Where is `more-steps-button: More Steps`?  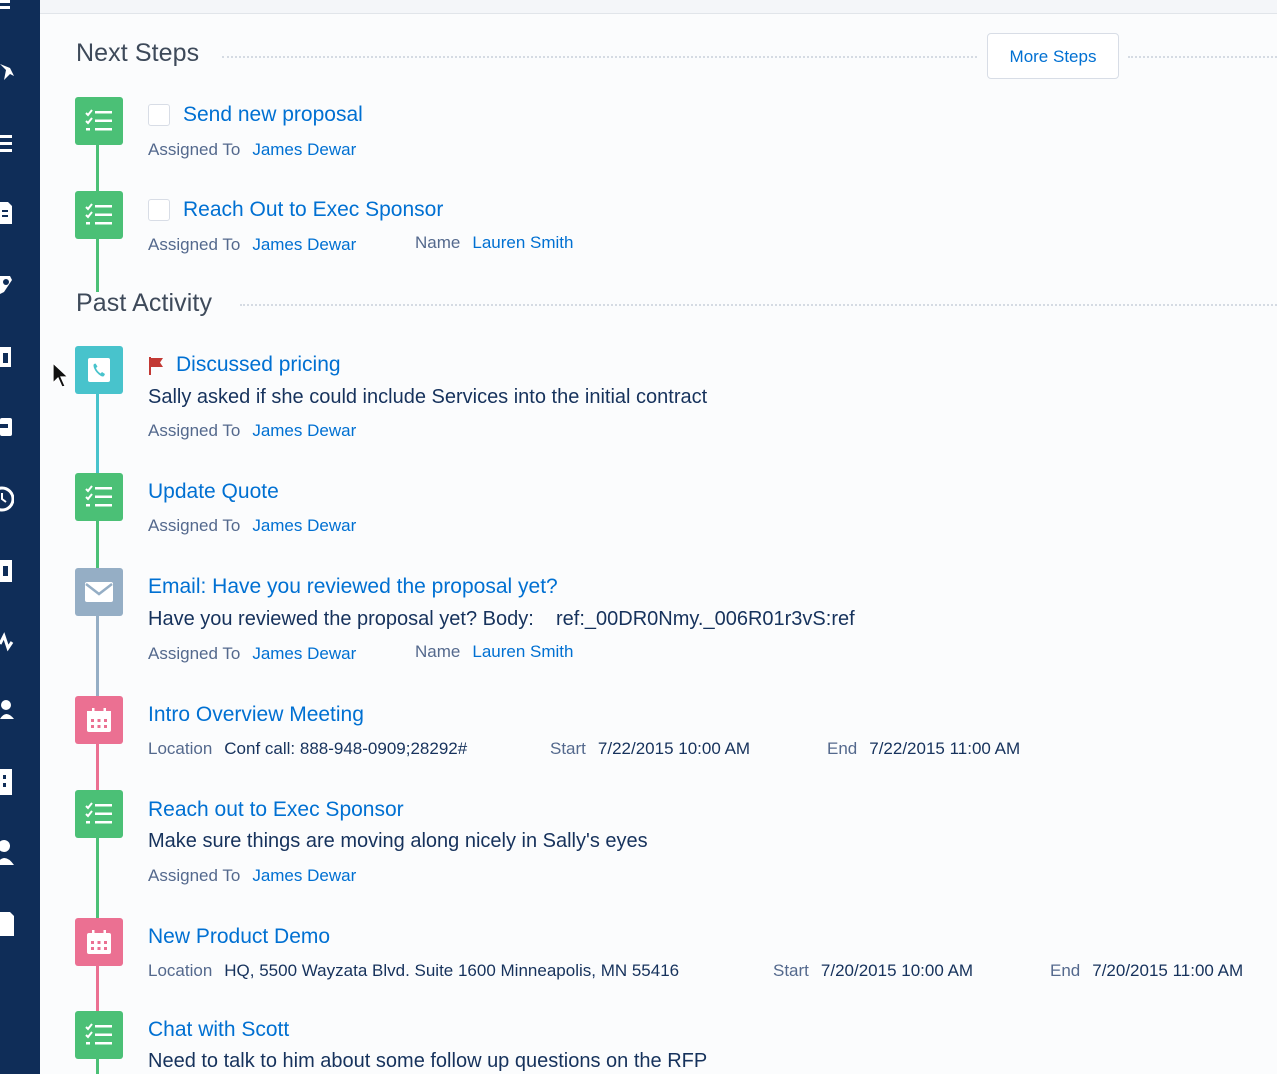 more-steps-button: More Steps is located at coordinates (1053, 56).